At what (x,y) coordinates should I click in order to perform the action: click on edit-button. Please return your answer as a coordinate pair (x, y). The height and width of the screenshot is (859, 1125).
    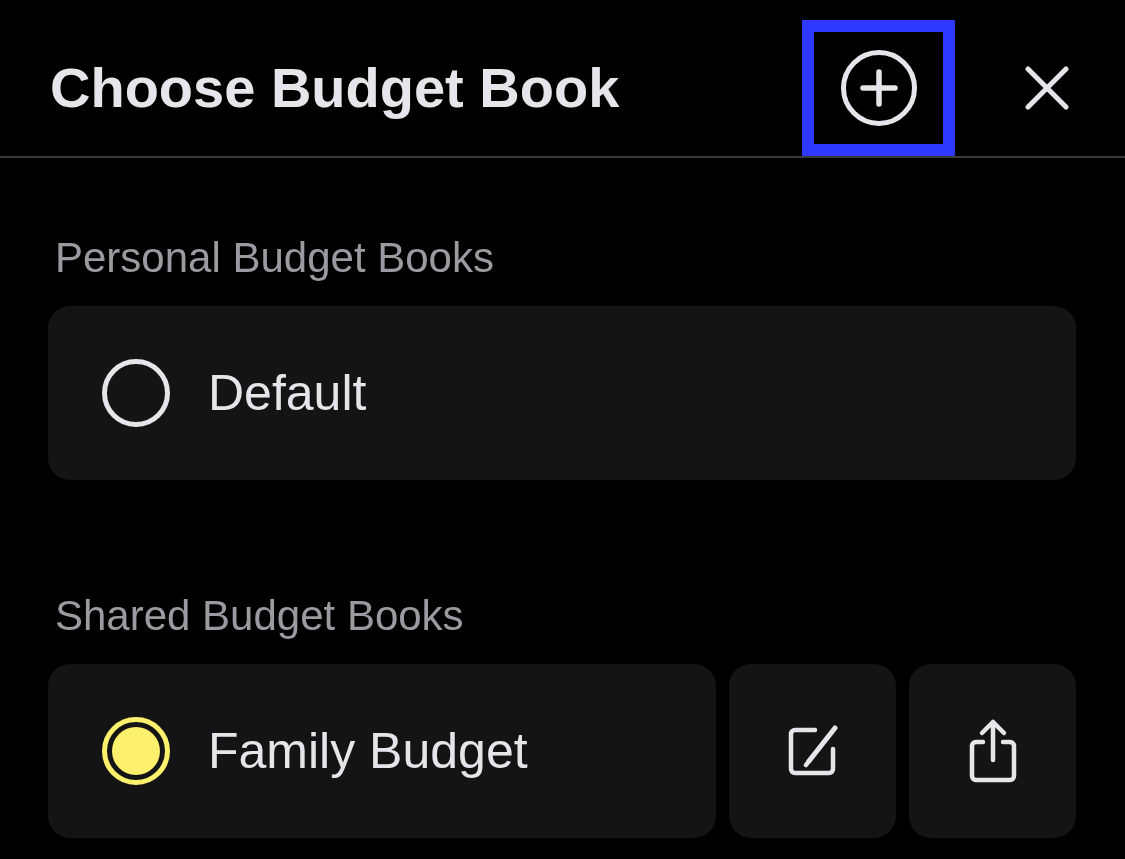
    Looking at the image, I should click on (812, 751).